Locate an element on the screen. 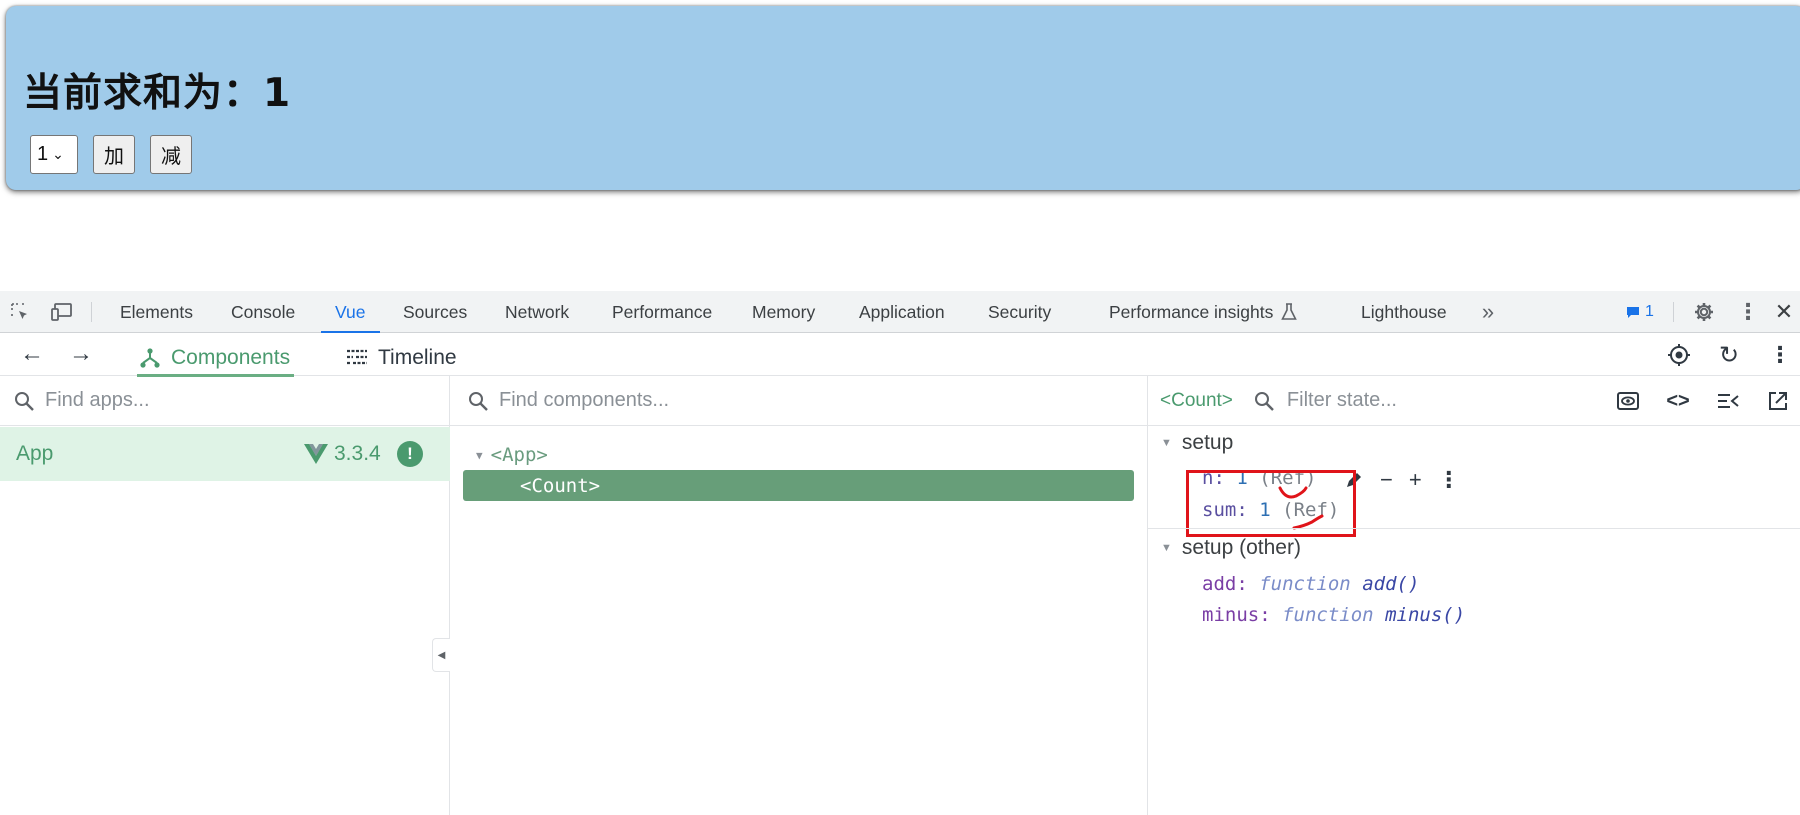 Image resolution: width=1800 pixels, height=815 pixels. collapse-handle: ◀ is located at coordinates (441, 655).